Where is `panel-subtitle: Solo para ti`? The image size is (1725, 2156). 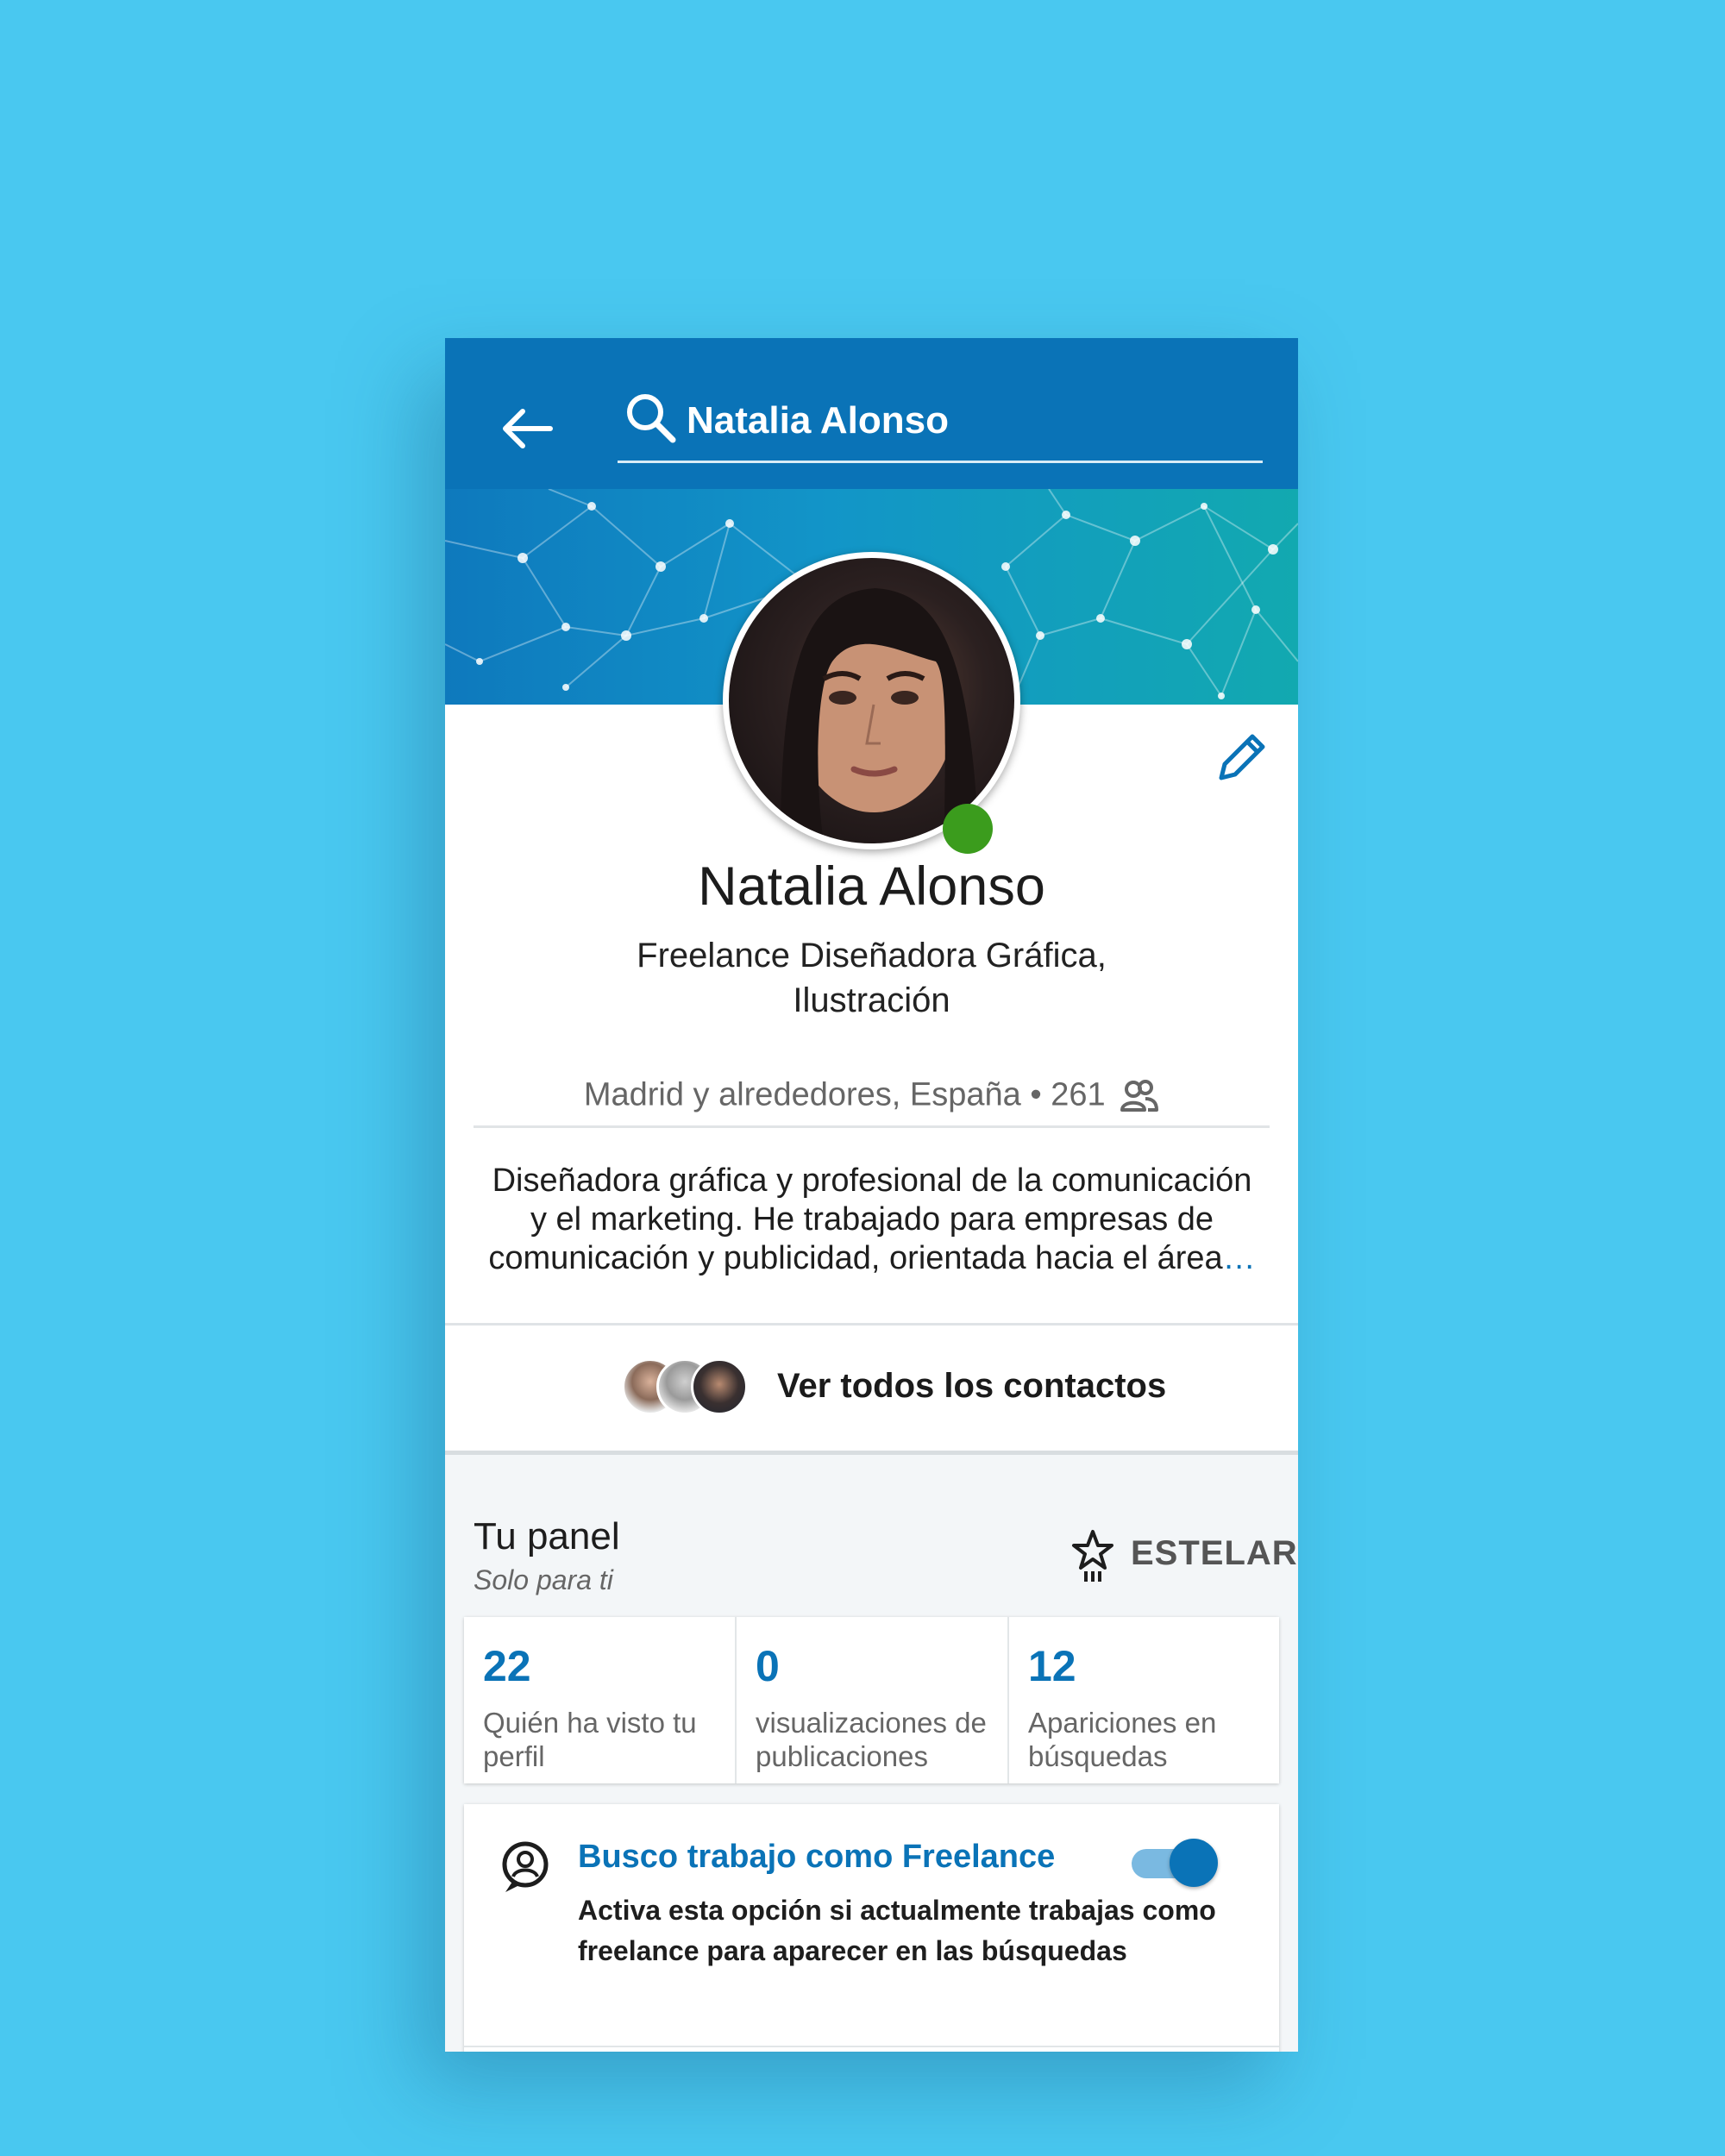
panel-subtitle: Solo para ti is located at coordinates (543, 1579).